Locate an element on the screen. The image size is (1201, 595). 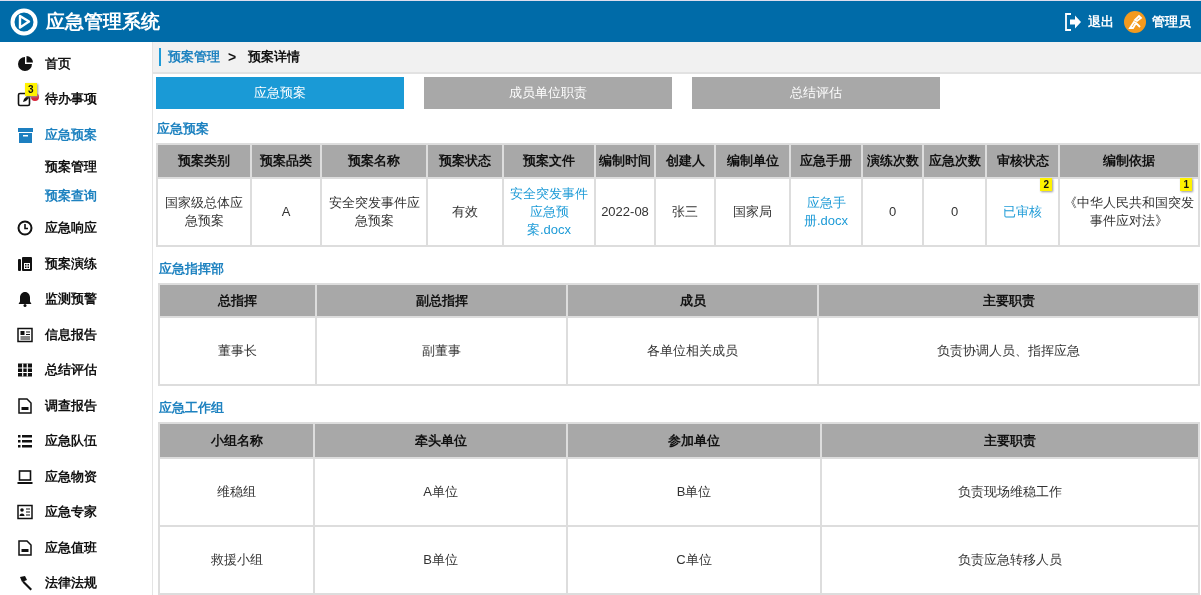
table-cell: C单位 is located at coordinates (694, 560).